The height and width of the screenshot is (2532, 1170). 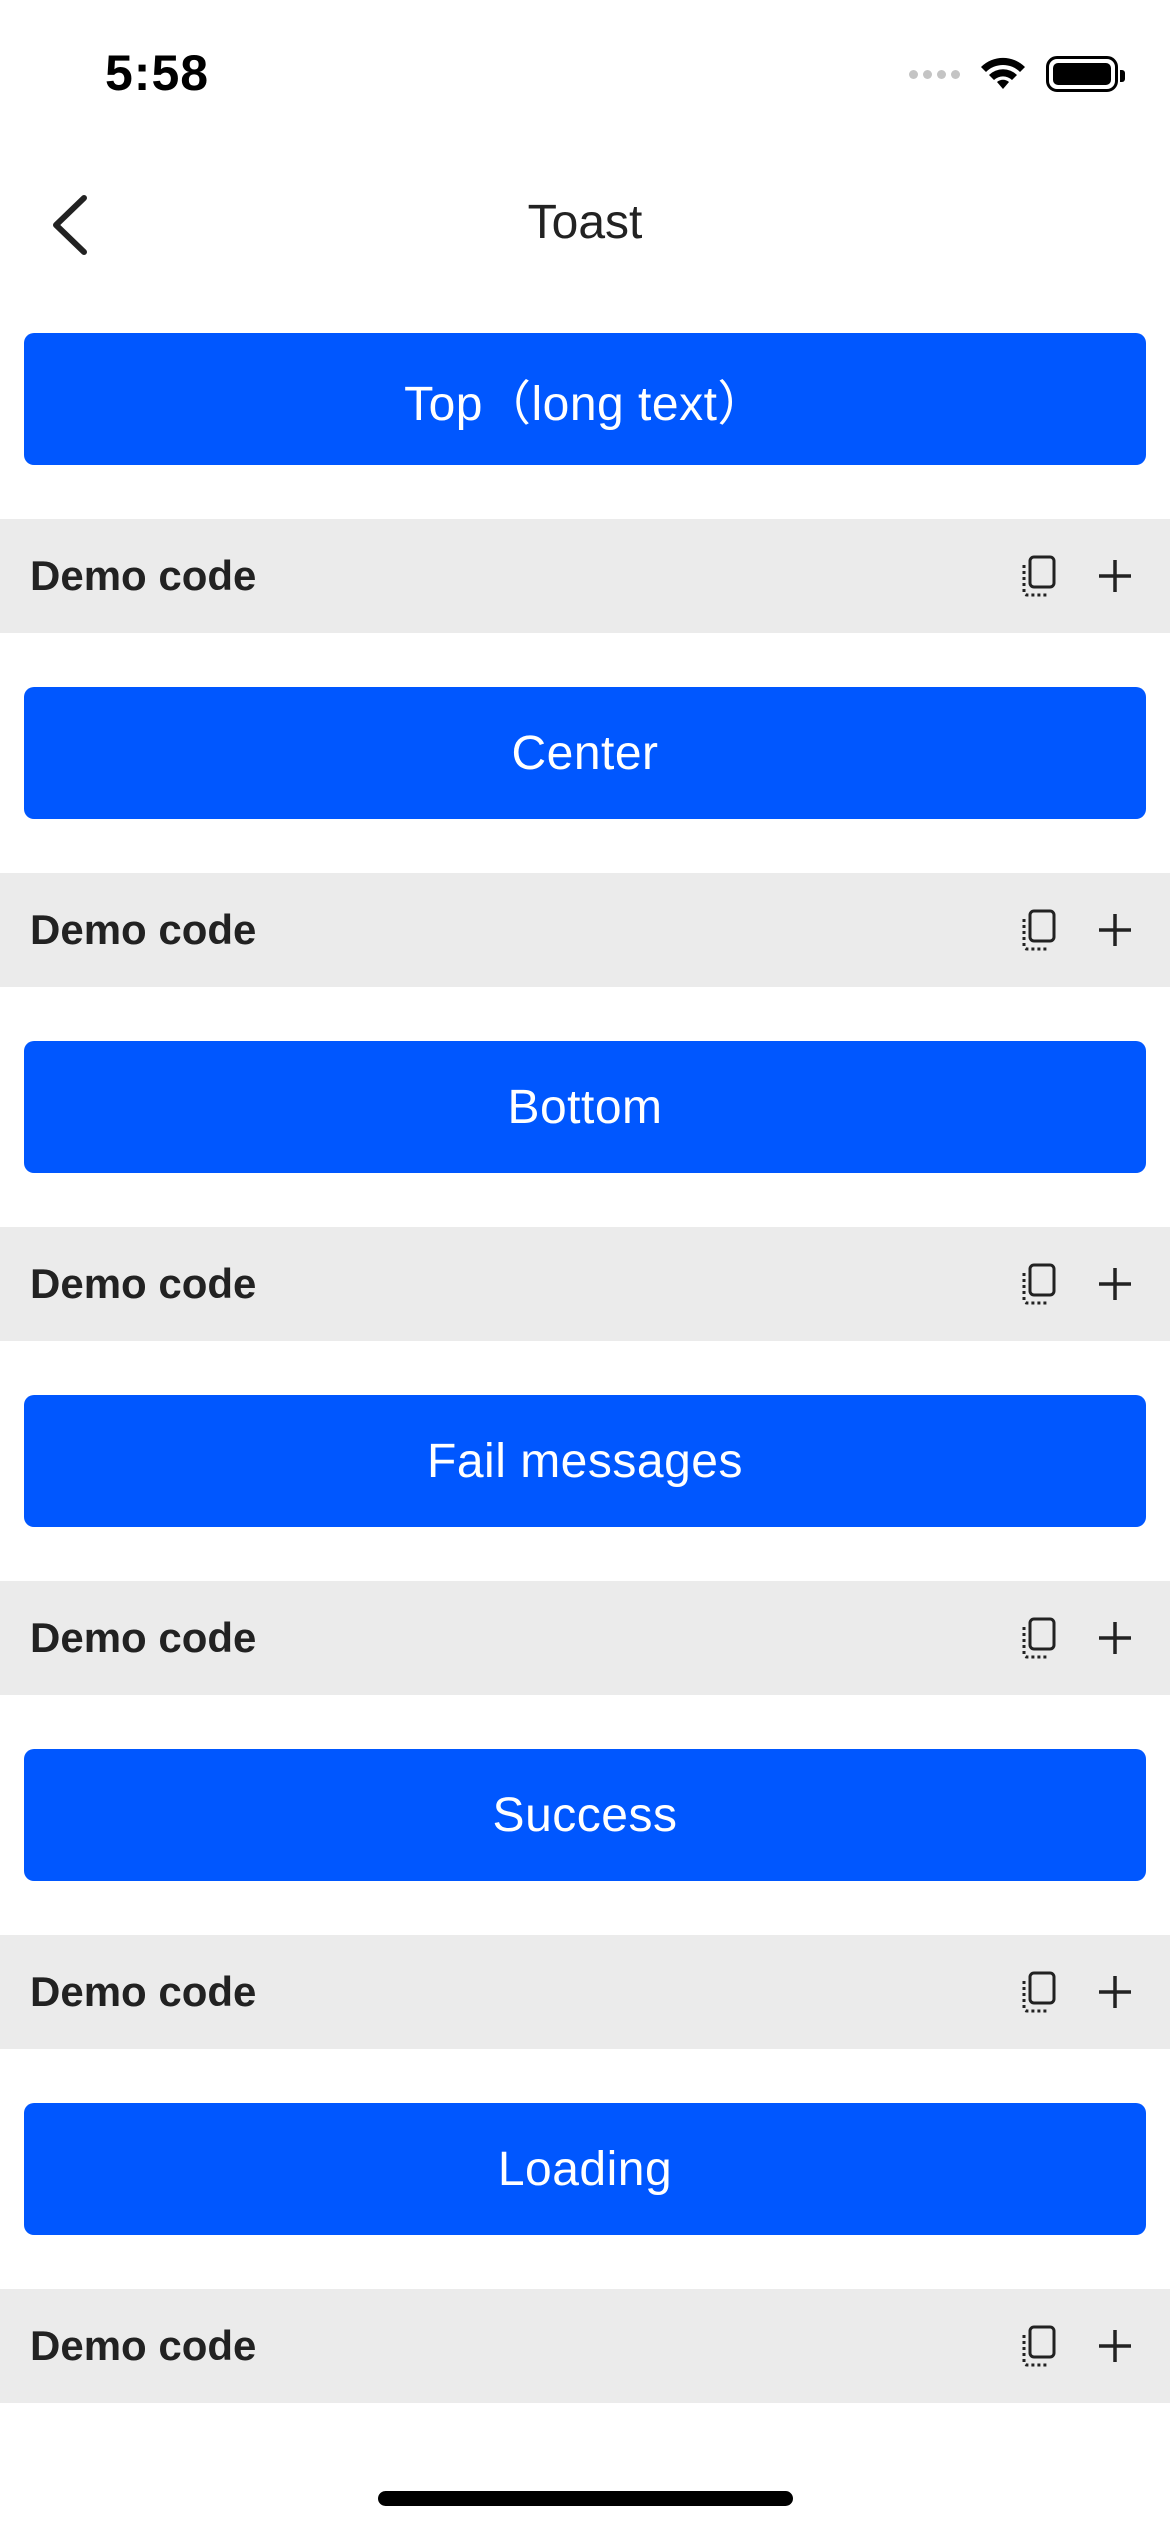 I want to click on success-button: Success, so click(x=585, y=1815).